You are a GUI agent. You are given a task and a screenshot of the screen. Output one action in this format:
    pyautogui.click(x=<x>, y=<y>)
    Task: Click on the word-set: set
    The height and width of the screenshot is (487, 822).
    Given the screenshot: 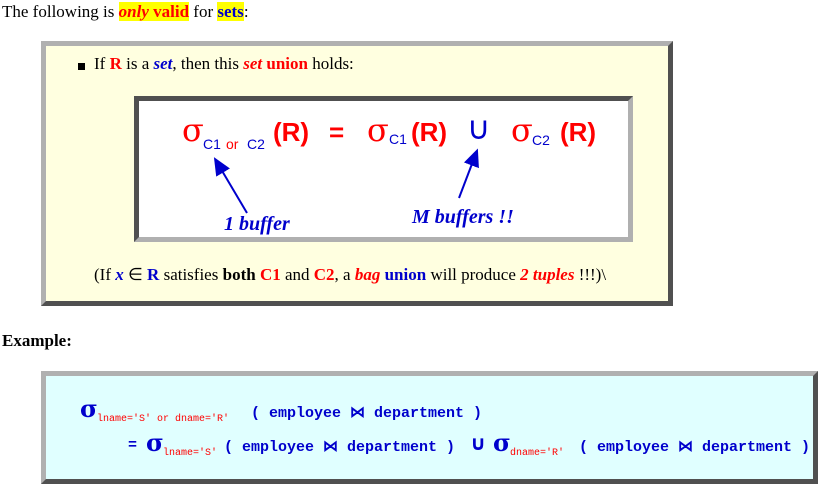 What is the action you would take?
    pyautogui.click(x=163, y=63)
    